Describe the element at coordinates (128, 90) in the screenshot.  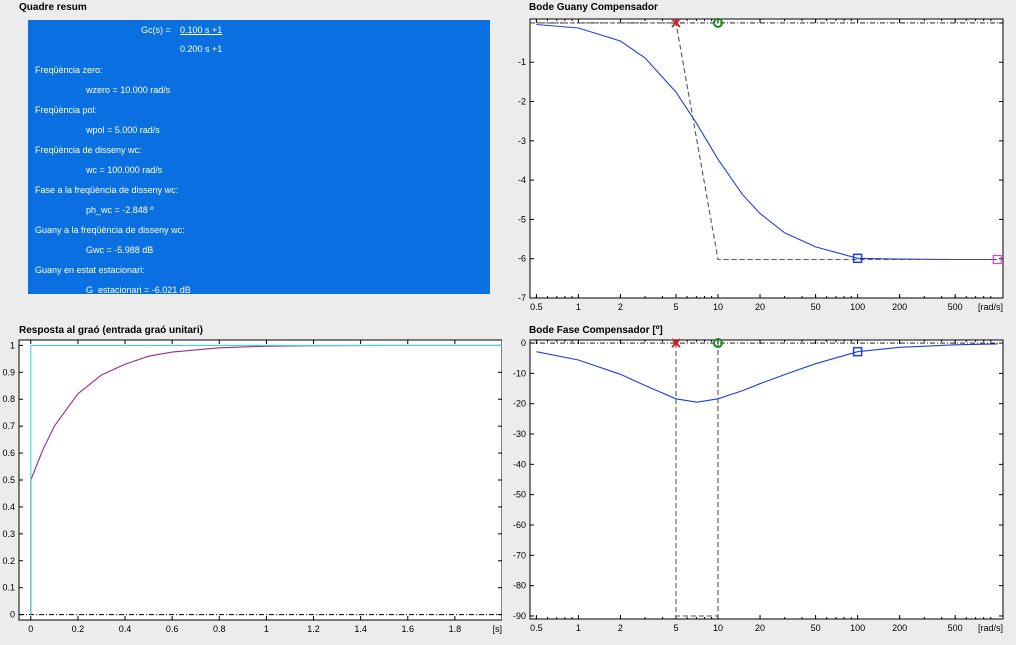
I see `zero-freq-value: wzero = 10.000 rad/s` at that location.